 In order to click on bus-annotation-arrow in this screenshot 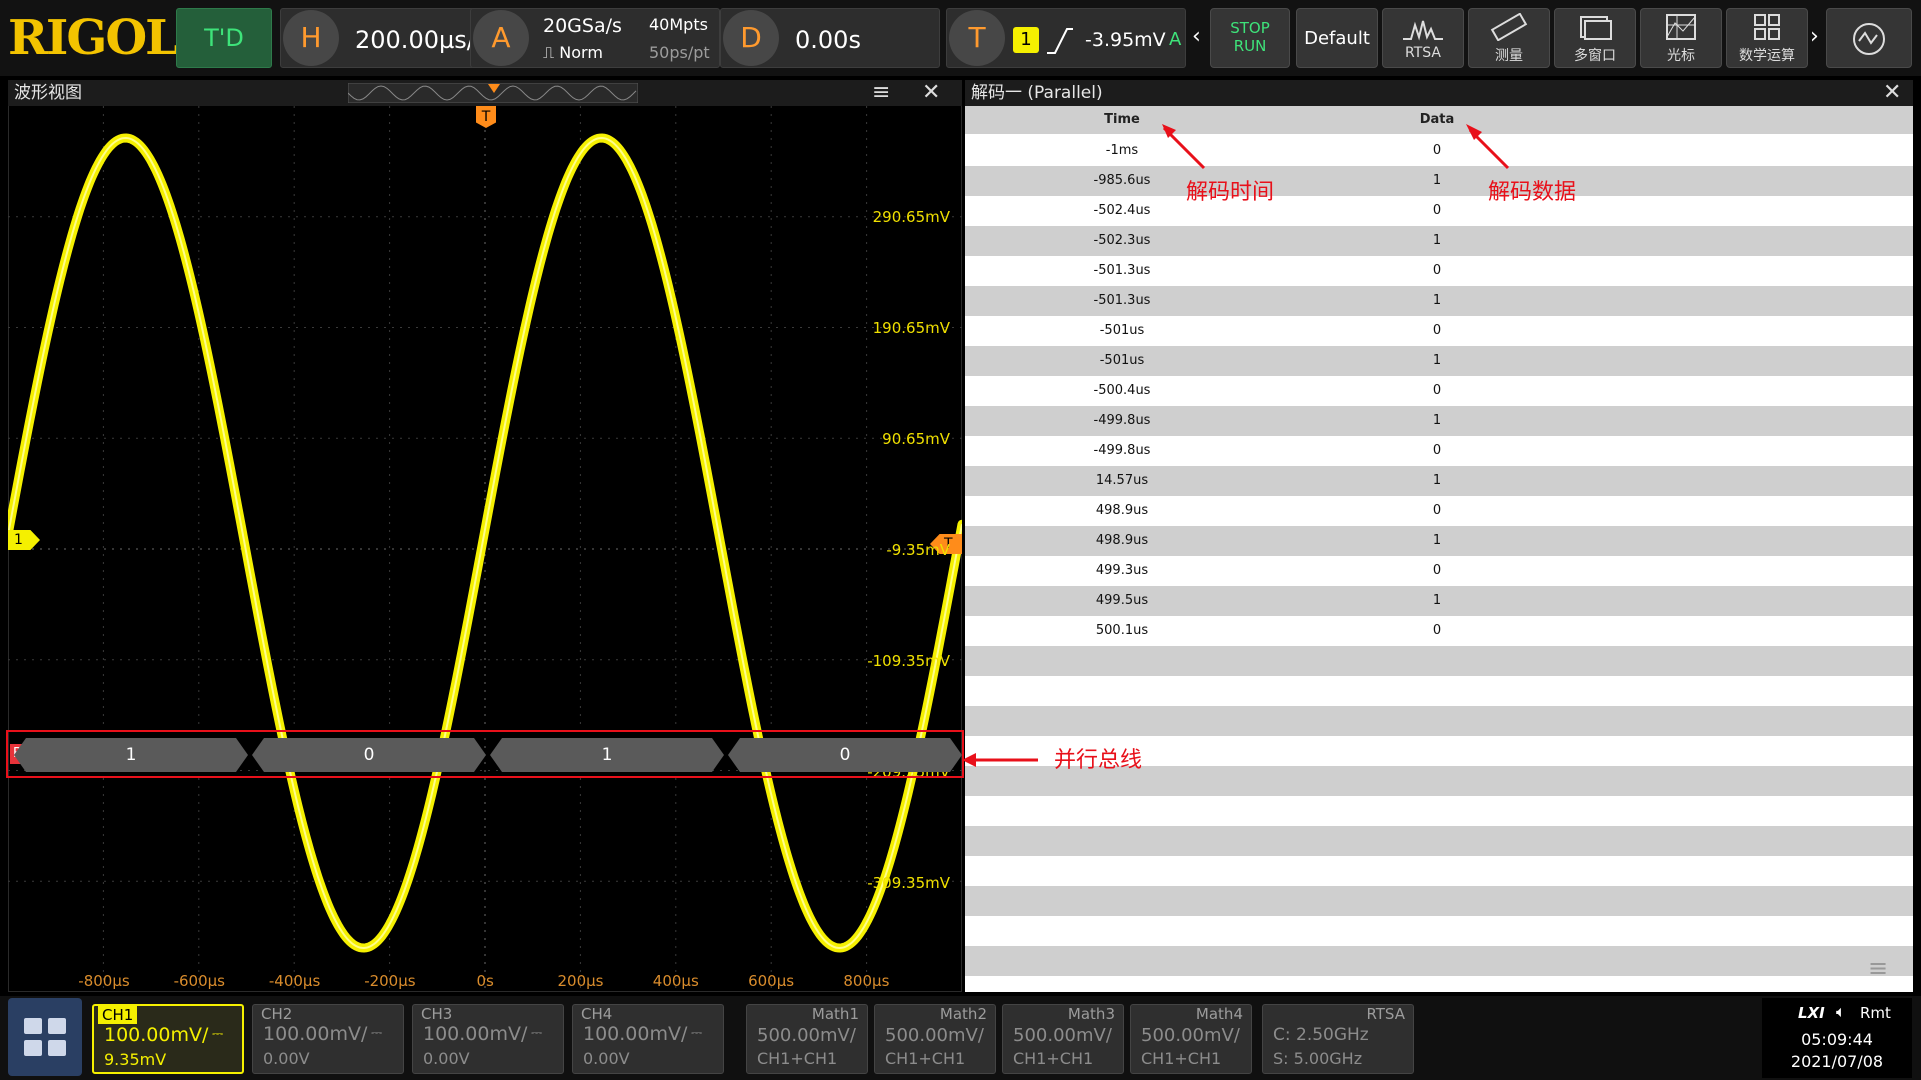, I will do `click(1000, 760)`.